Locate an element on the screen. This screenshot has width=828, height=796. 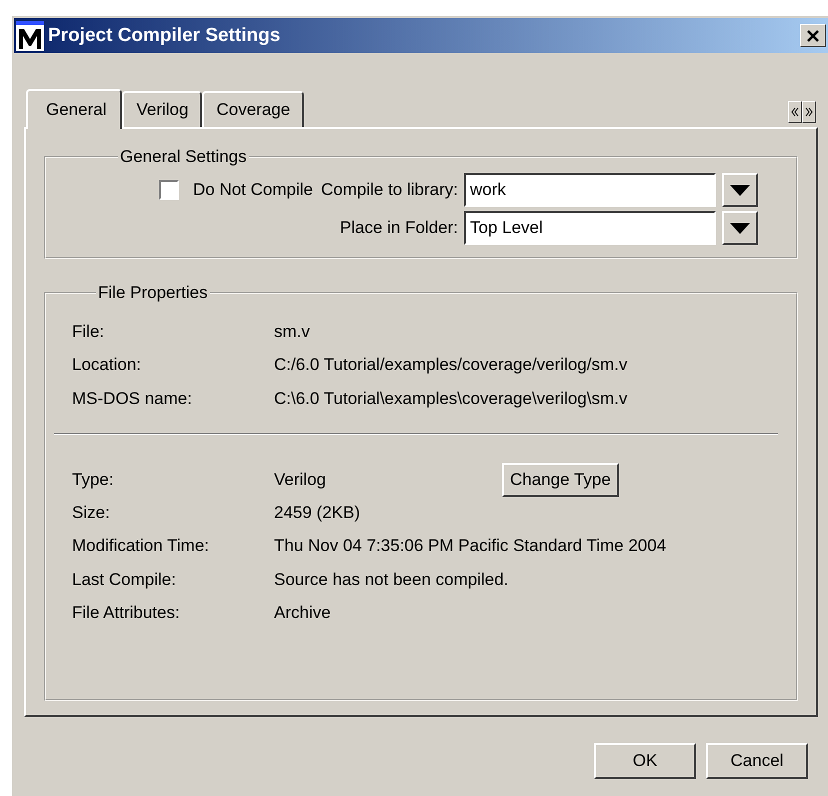
checkbox is located at coordinates (169, 190).